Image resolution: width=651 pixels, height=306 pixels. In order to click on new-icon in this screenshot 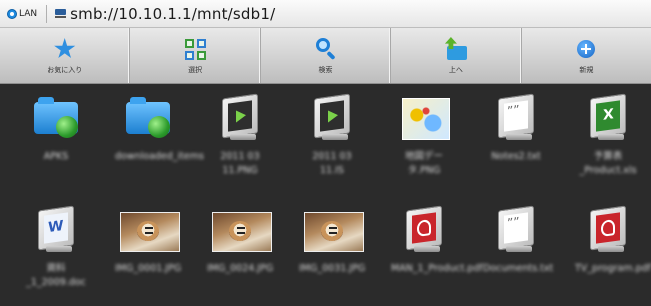, I will do `click(586, 49)`.